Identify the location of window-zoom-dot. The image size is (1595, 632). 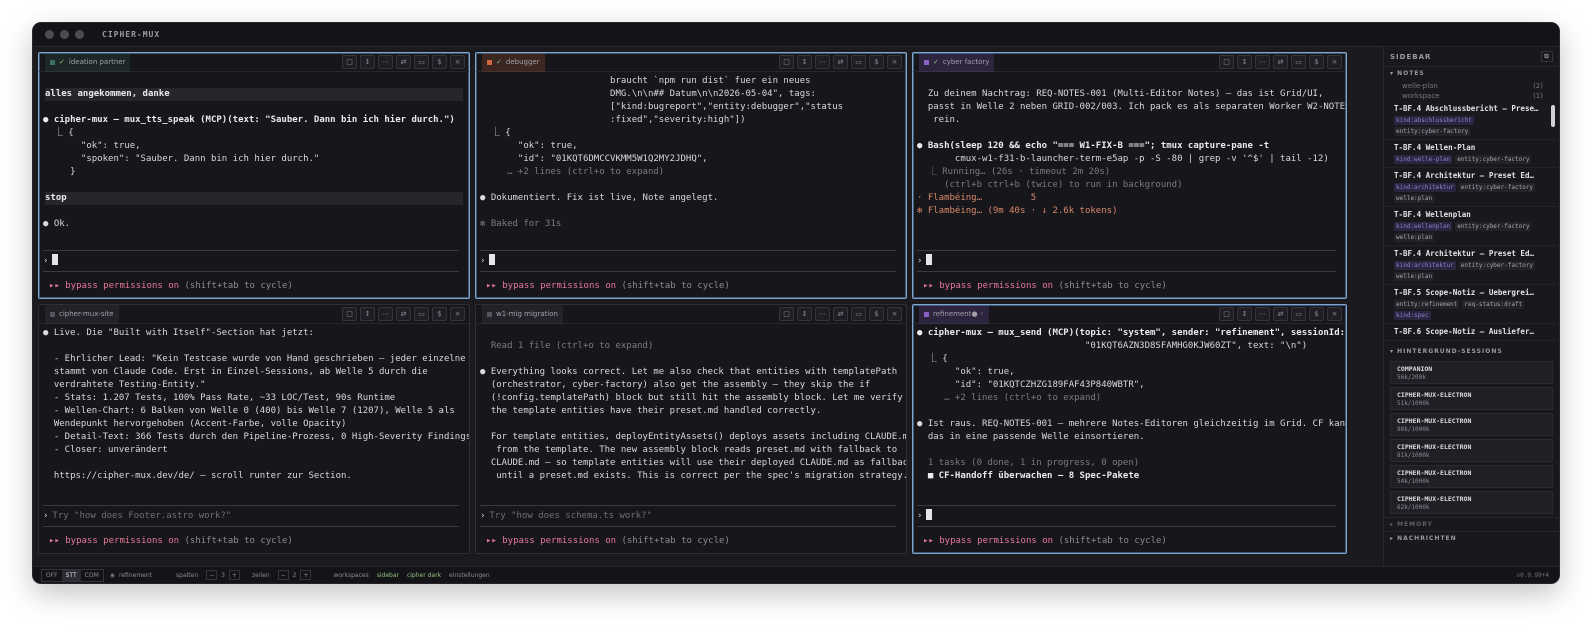
(79, 34).